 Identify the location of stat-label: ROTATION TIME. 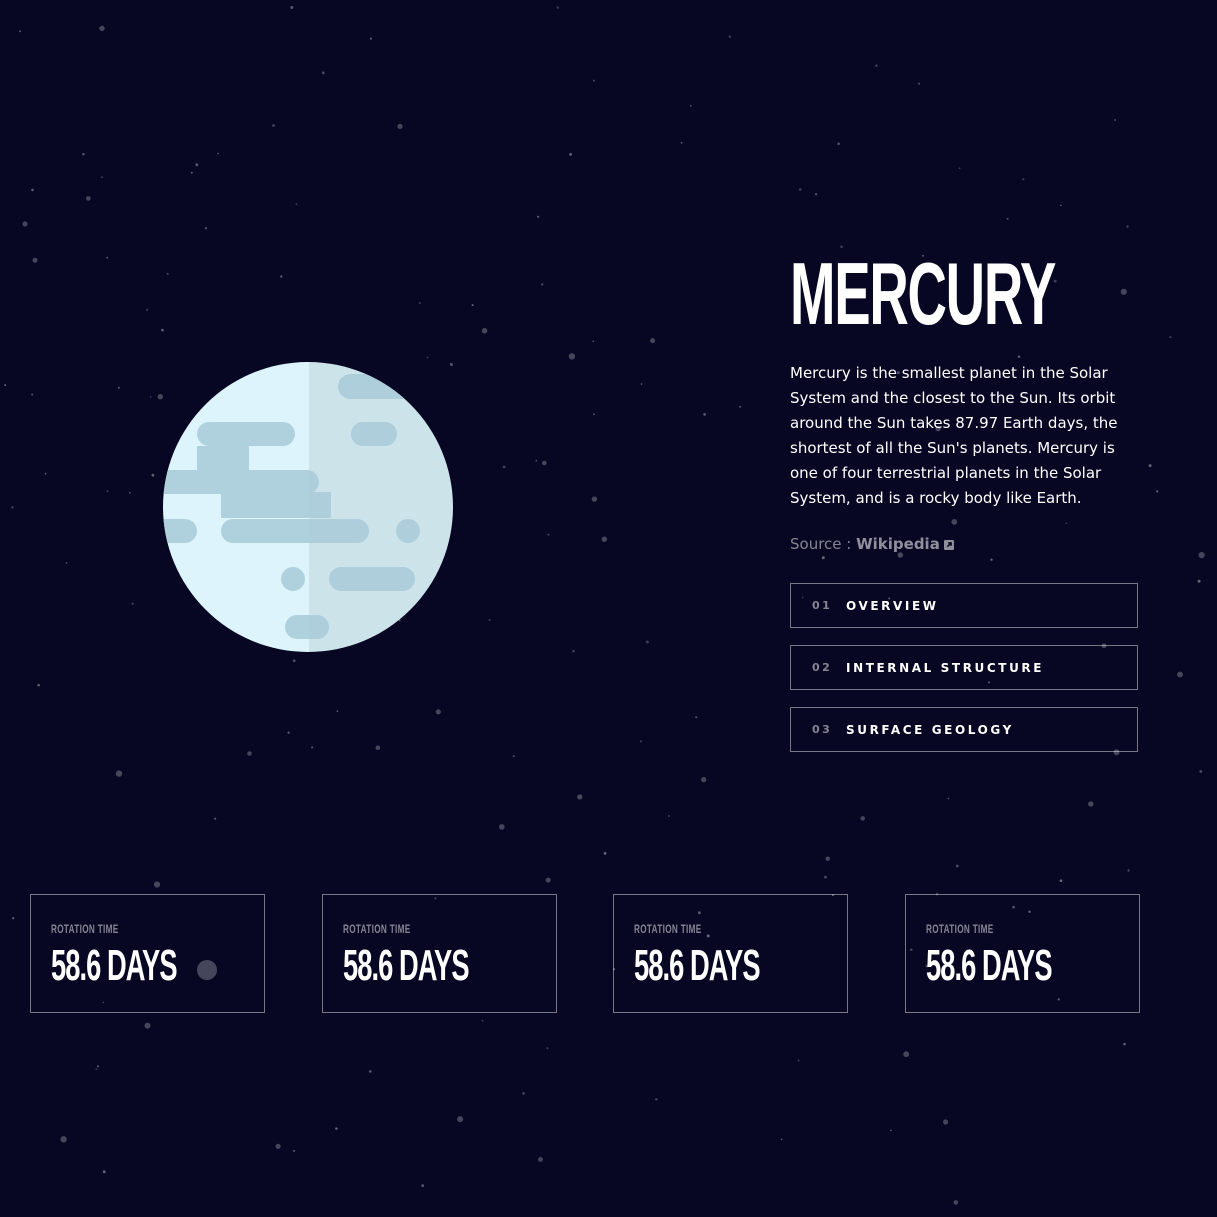
(668, 929).